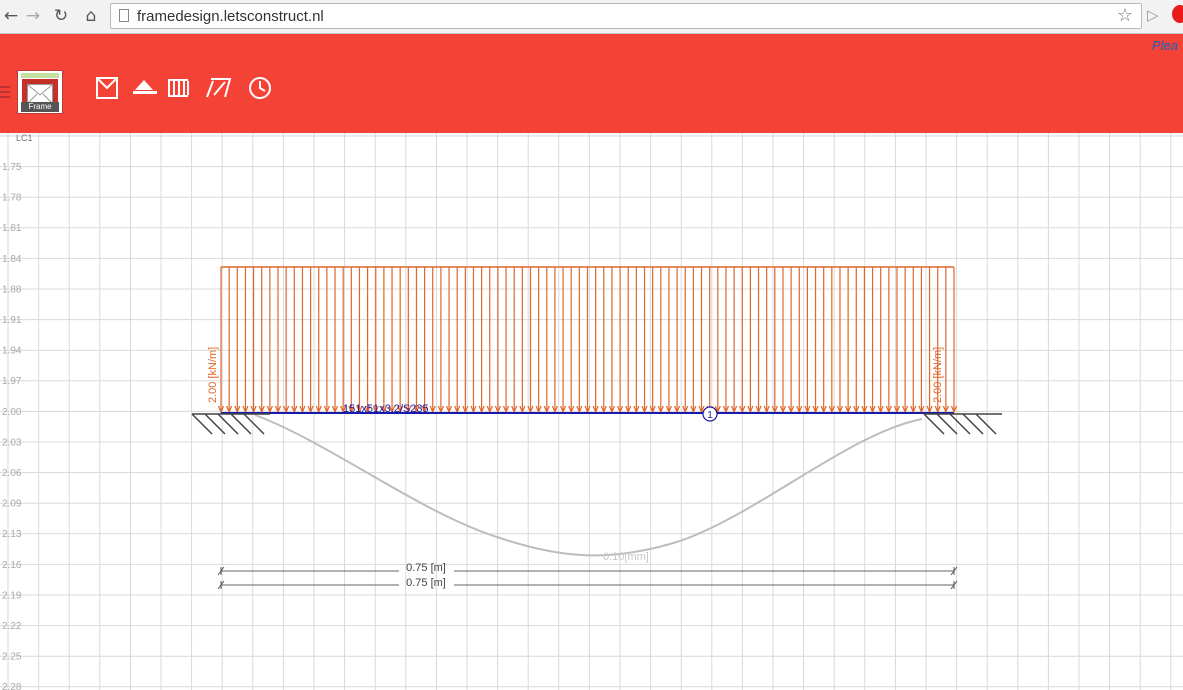 The image size is (1183, 690). What do you see at coordinates (12, 320) in the screenshot?
I see `y-scale-label: 1.91` at bounding box center [12, 320].